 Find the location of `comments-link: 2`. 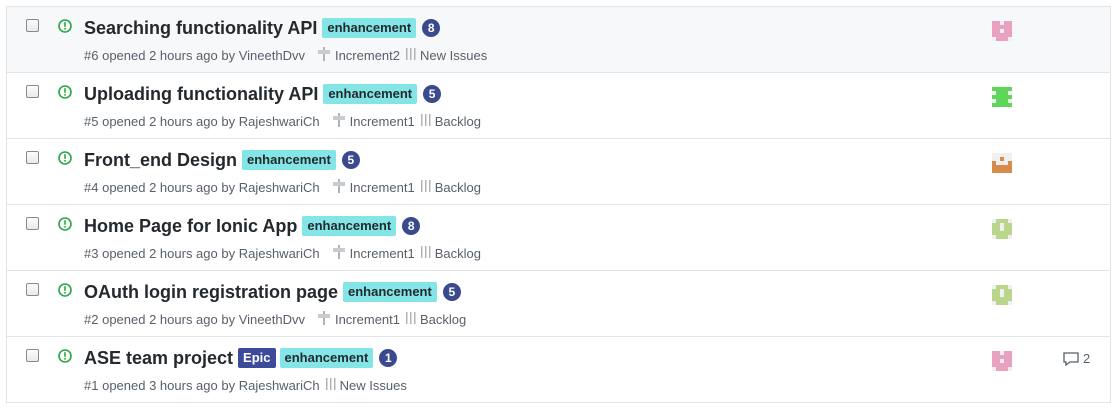

comments-link: 2 is located at coordinates (1076, 358).